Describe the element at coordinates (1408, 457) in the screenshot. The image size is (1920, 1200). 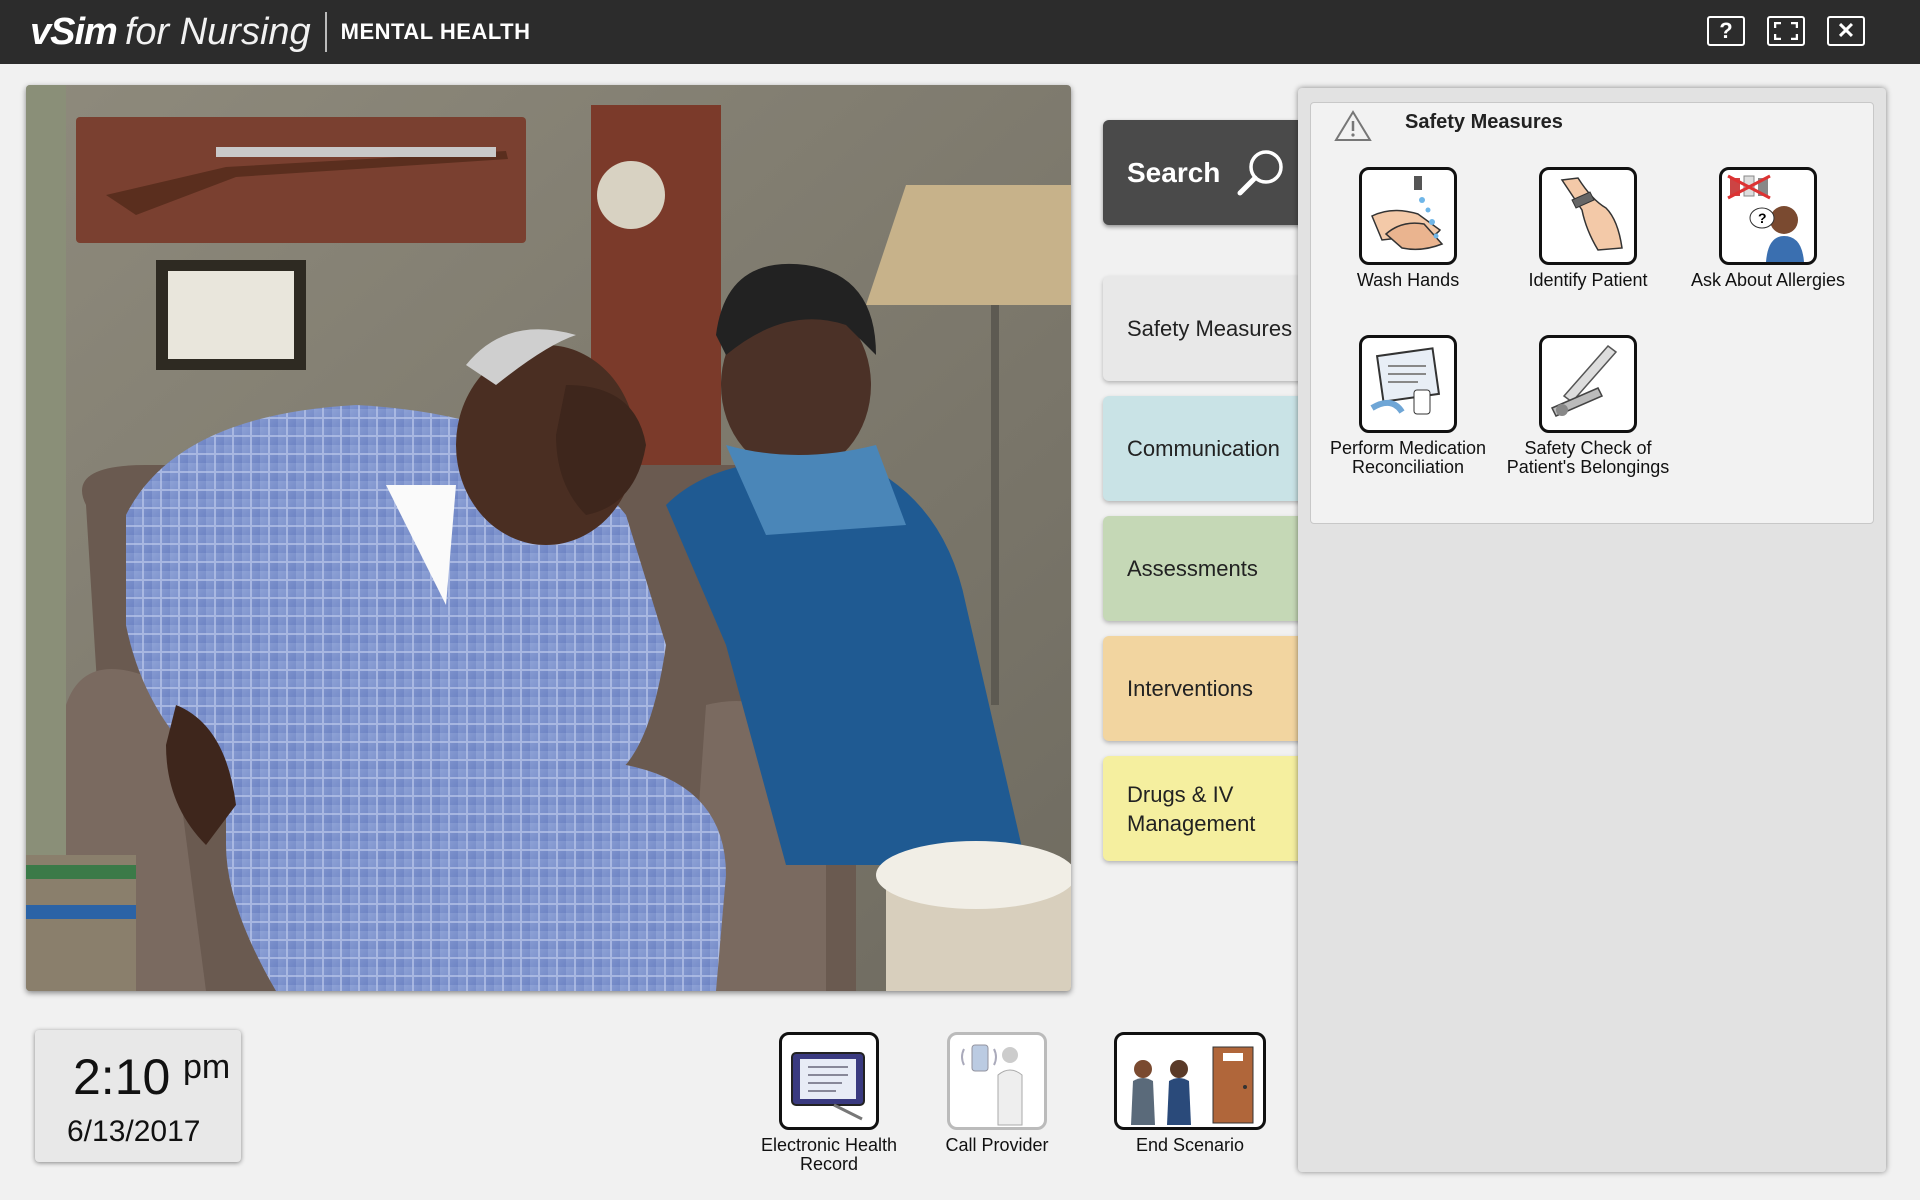
I see `action-label: Perform Medication Reconciliation` at that location.